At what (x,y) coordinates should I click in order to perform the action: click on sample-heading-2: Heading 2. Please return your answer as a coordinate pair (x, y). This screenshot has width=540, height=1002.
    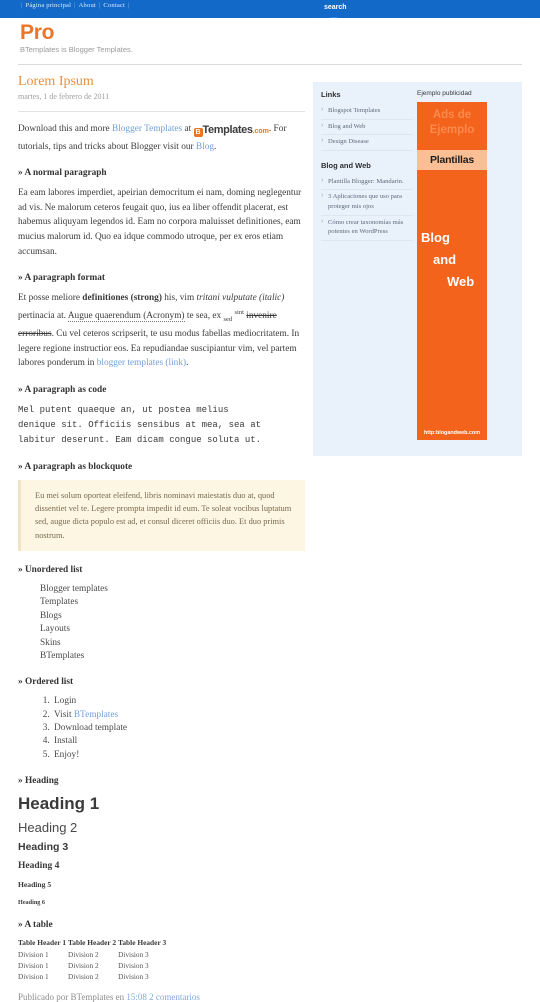
    Looking at the image, I should click on (48, 827).